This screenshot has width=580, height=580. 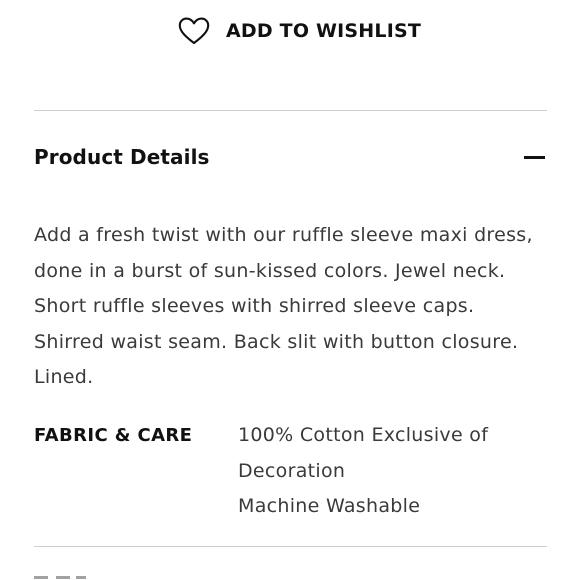 I want to click on fabric-care-line: Decoration, so click(x=292, y=470).